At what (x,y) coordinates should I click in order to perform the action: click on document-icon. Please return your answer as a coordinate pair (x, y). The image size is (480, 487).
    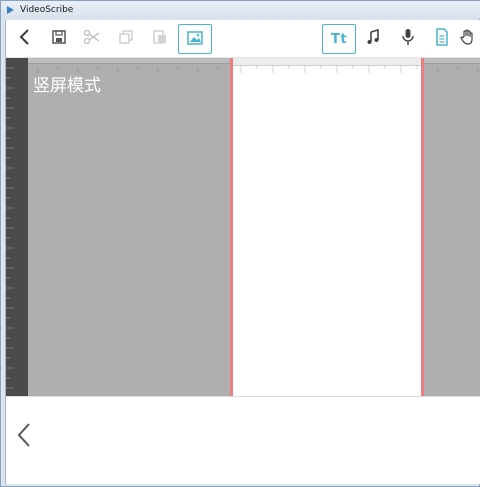
    Looking at the image, I should click on (442, 39).